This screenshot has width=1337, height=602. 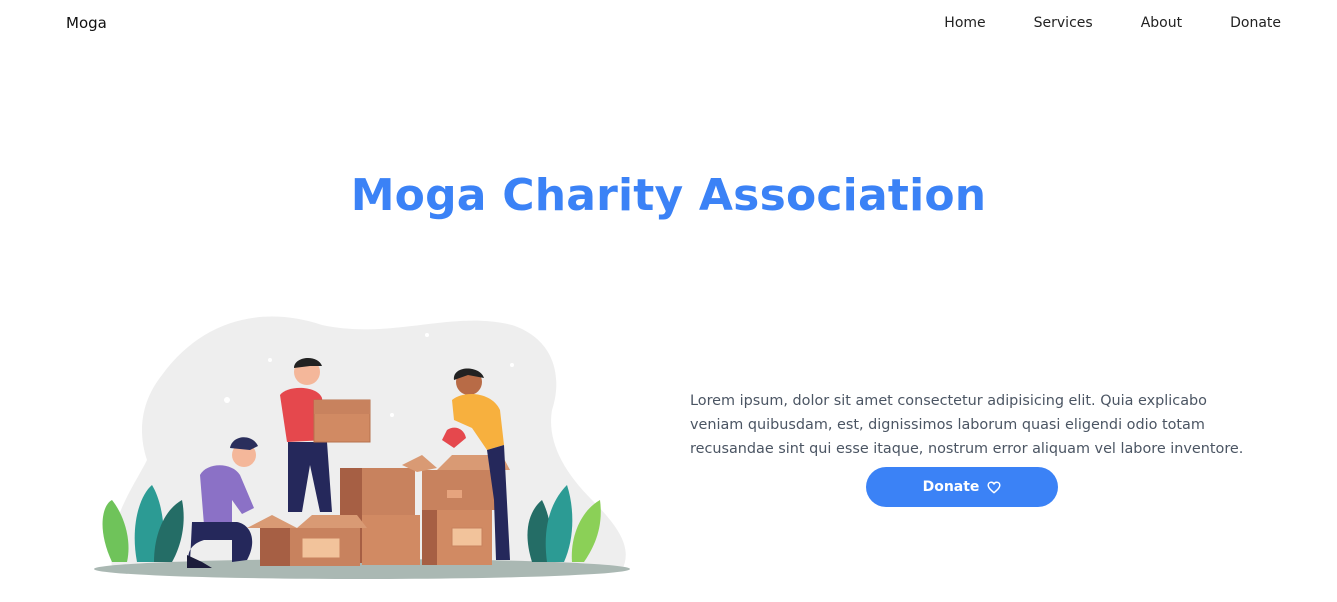 I want to click on nav-link-services: Services, so click(x=1063, y=23).